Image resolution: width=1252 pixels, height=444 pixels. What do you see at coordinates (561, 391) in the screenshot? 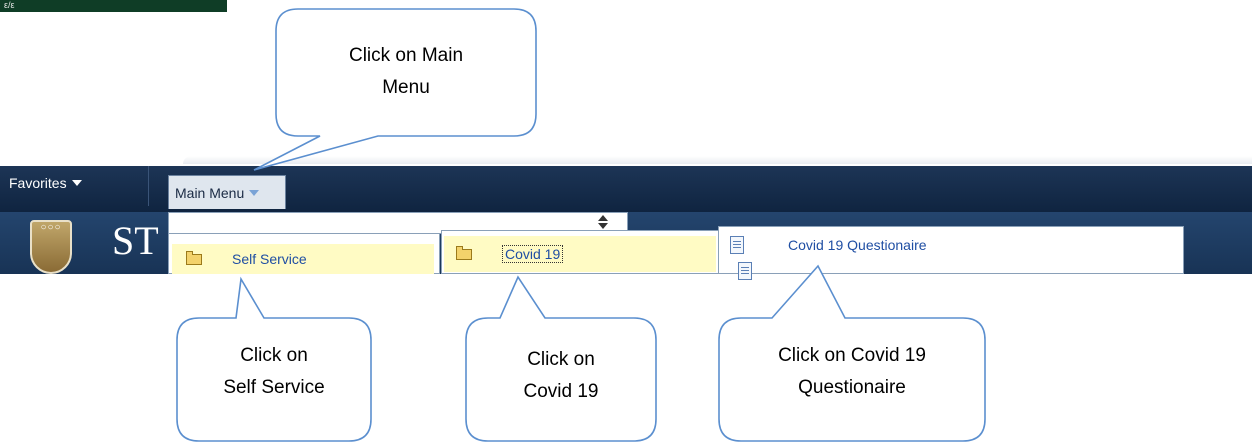
I see `callout-line: Covid 19` at bounding box center [561, 391].